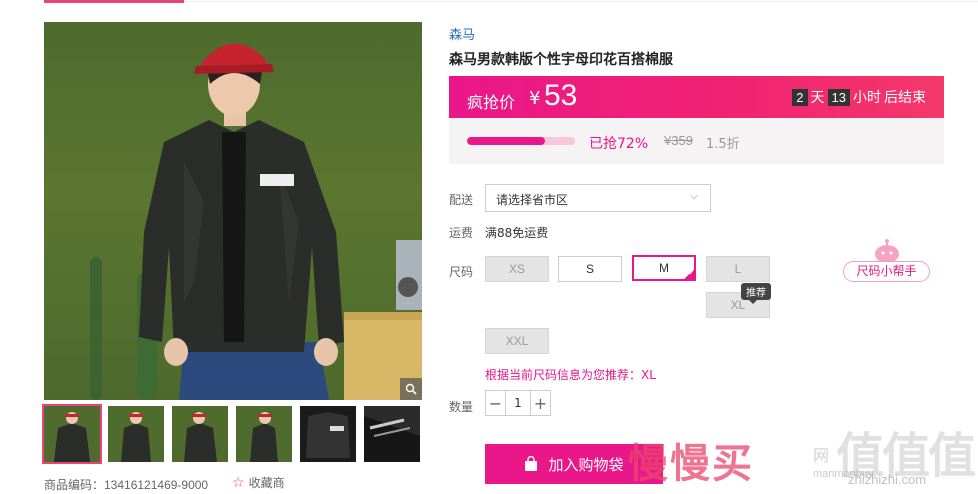 The width and height of the screenshot is (978, 494). What do you see at coordinates (535, 98) in the screenshot?
I see `price-currency: ¥` at bounding box center [535, 98].